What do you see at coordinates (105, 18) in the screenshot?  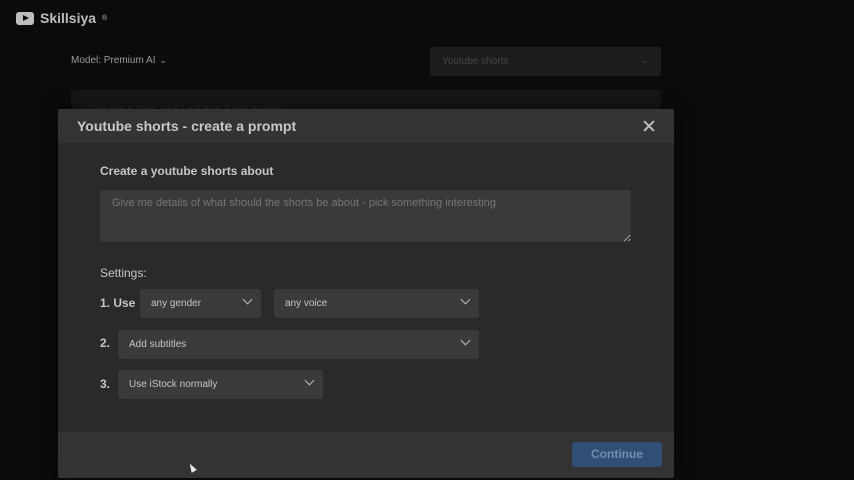 I see `registered-mark: ®` at bounding box center [105, 18].